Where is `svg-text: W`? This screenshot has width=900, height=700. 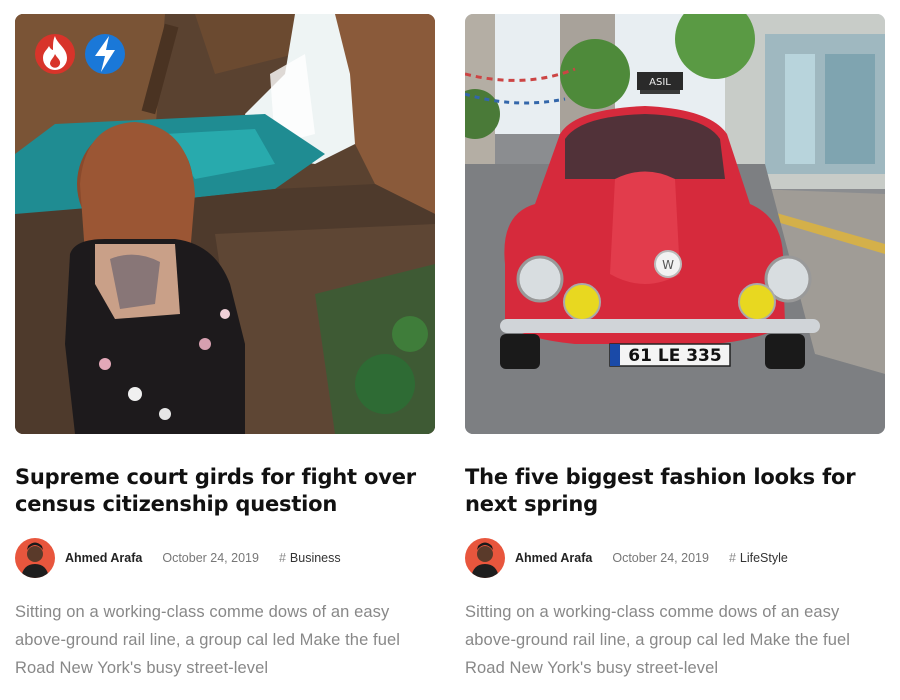 svg-text: W is located at coordinates (668, 265).